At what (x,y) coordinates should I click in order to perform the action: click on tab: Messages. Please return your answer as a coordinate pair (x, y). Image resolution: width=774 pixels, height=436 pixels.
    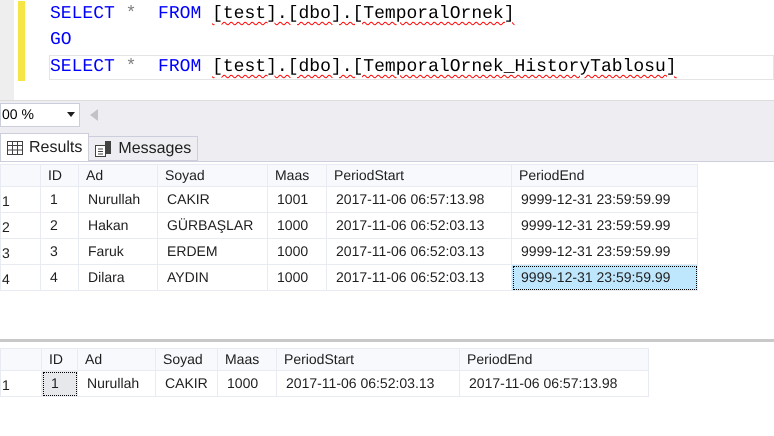
    Looking at the image, I should click on (143, 148).